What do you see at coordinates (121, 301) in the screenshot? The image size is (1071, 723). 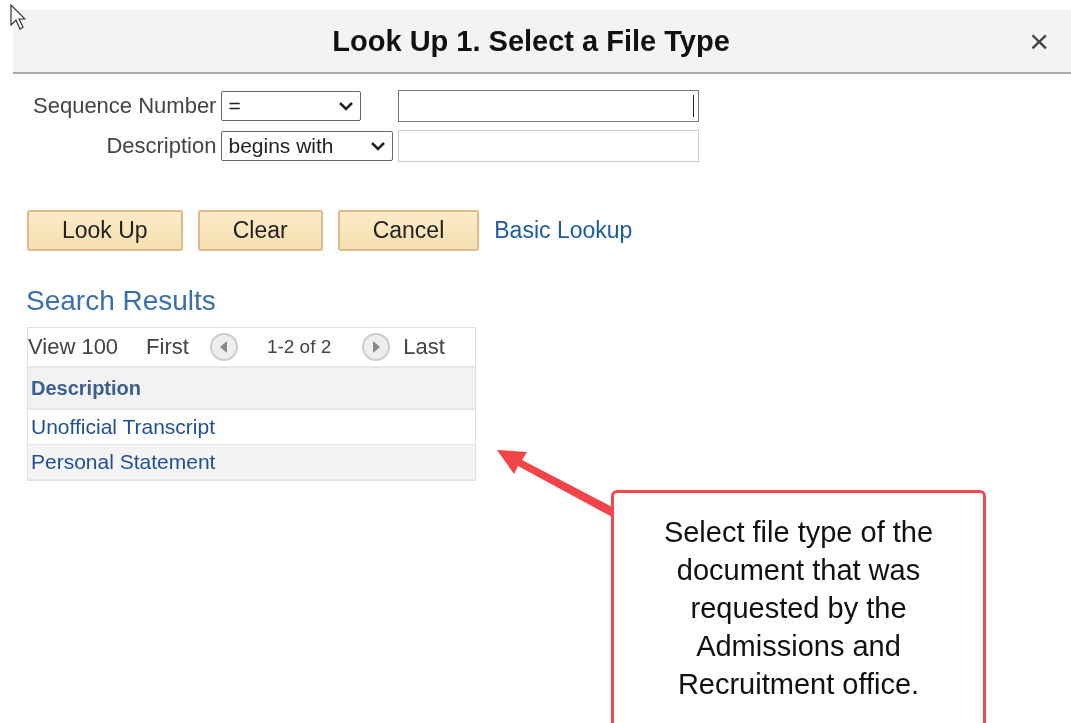 I see `results-heading: Search Results` at bounding box center [121, 301].